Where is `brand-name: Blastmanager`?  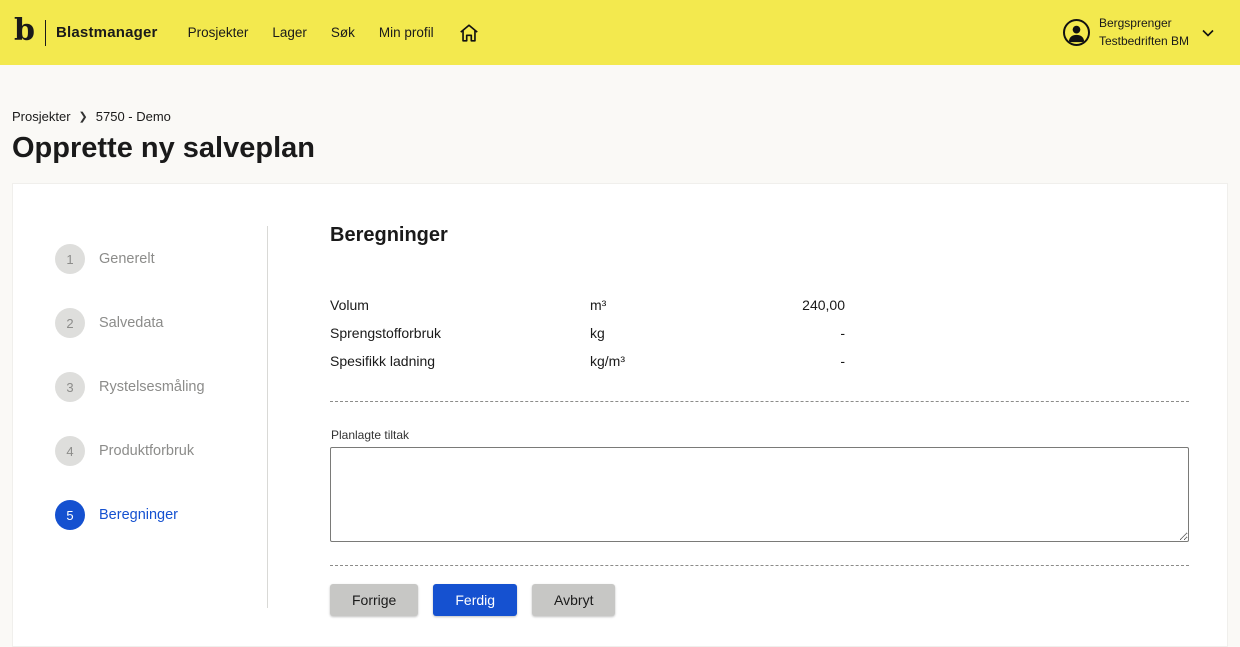
brand-name: Blastmanager is located at coordinates (106, 32).